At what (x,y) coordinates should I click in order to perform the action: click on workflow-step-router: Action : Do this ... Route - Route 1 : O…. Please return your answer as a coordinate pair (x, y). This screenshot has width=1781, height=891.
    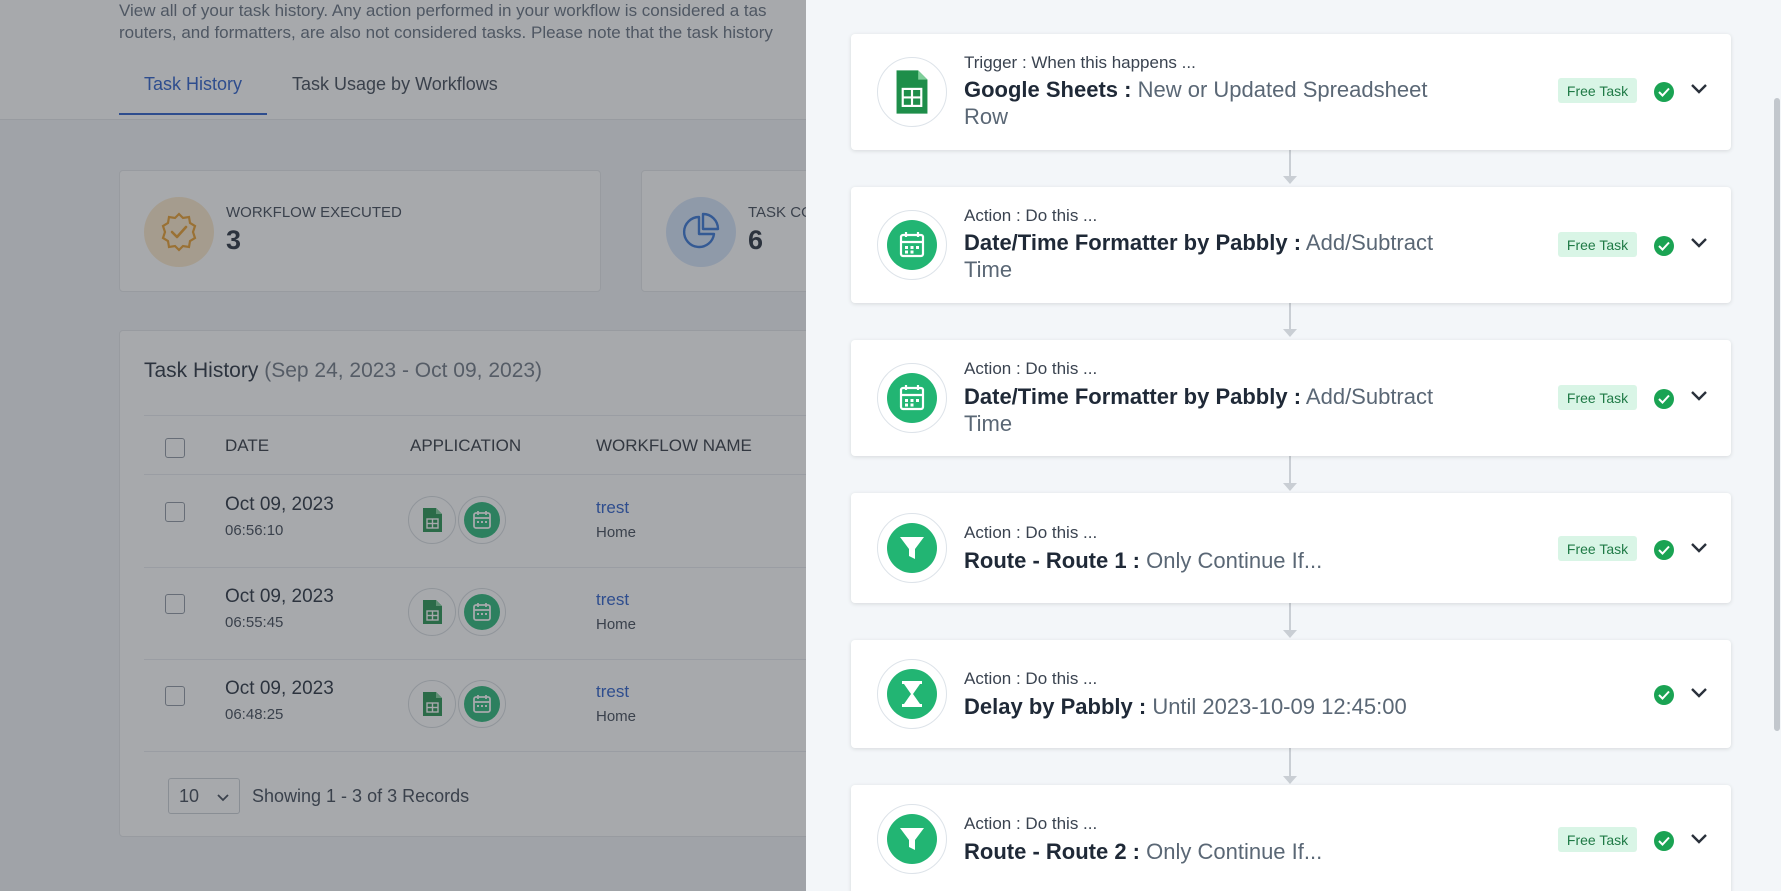
    Looking at the image, I should click on (1291, 548).